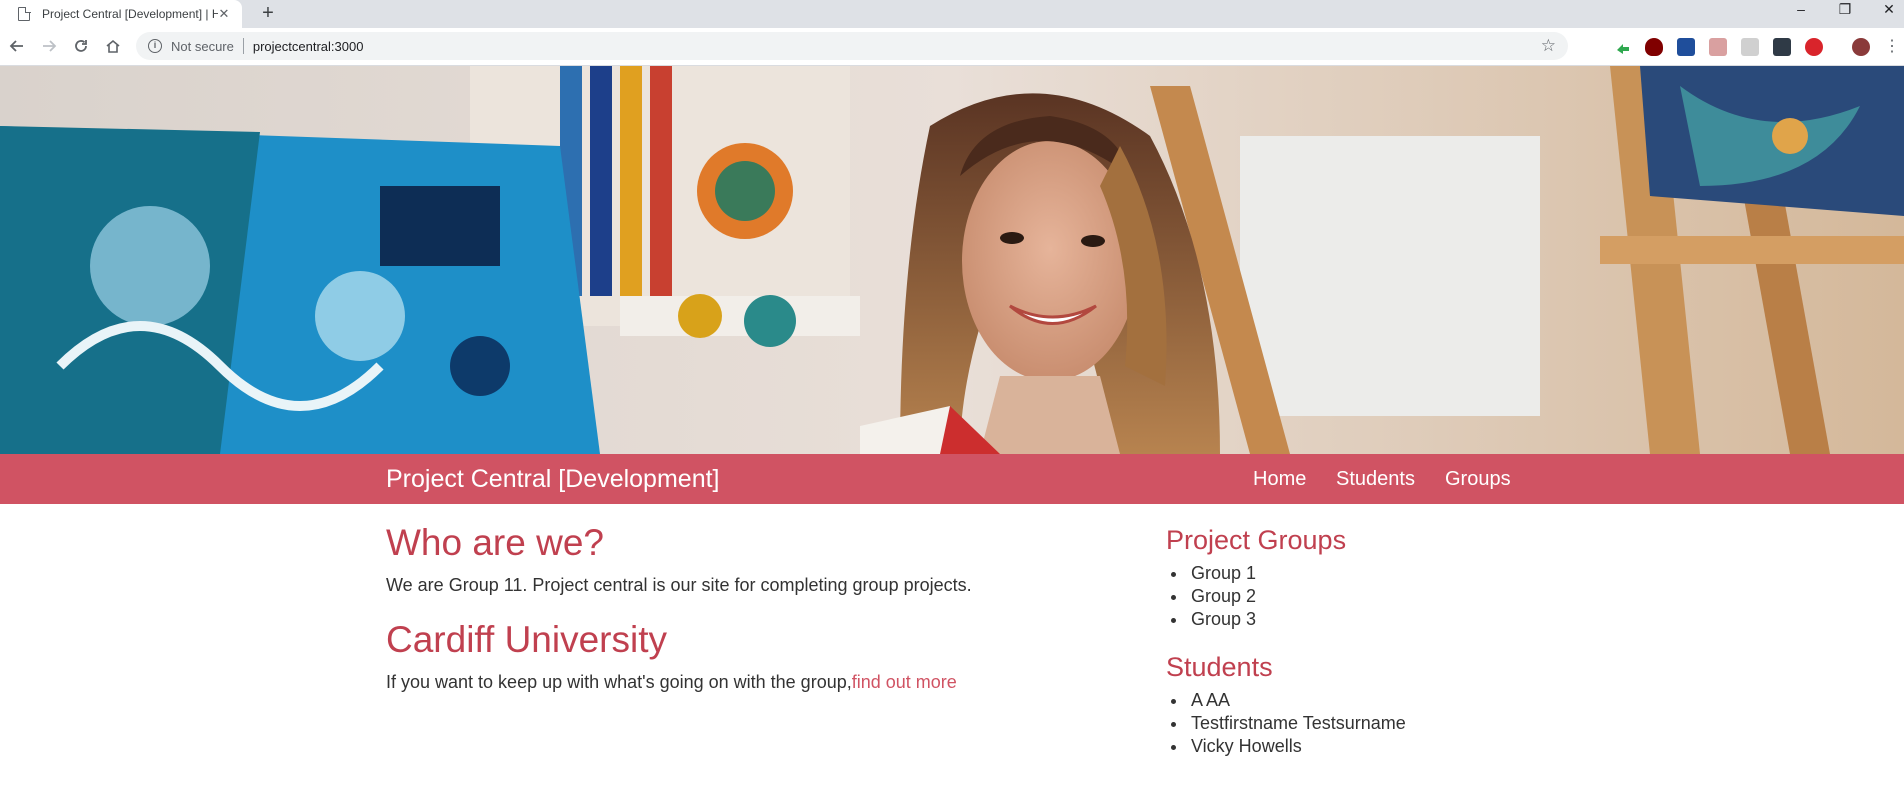 The width and height of the screenshot is (1904, 806). Describe the element at coordinates (1219, 667) in the screenshot. I see `students-heading: Students` at that location.